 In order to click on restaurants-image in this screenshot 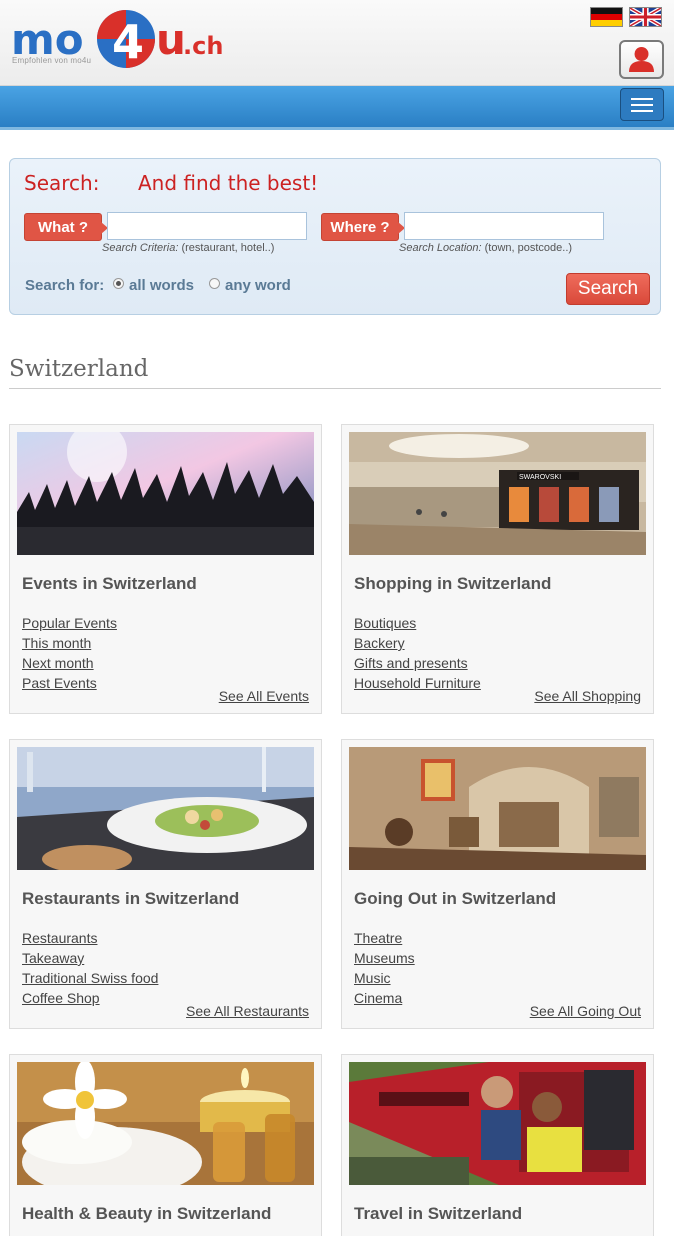, I will do `click(165, 808)`.